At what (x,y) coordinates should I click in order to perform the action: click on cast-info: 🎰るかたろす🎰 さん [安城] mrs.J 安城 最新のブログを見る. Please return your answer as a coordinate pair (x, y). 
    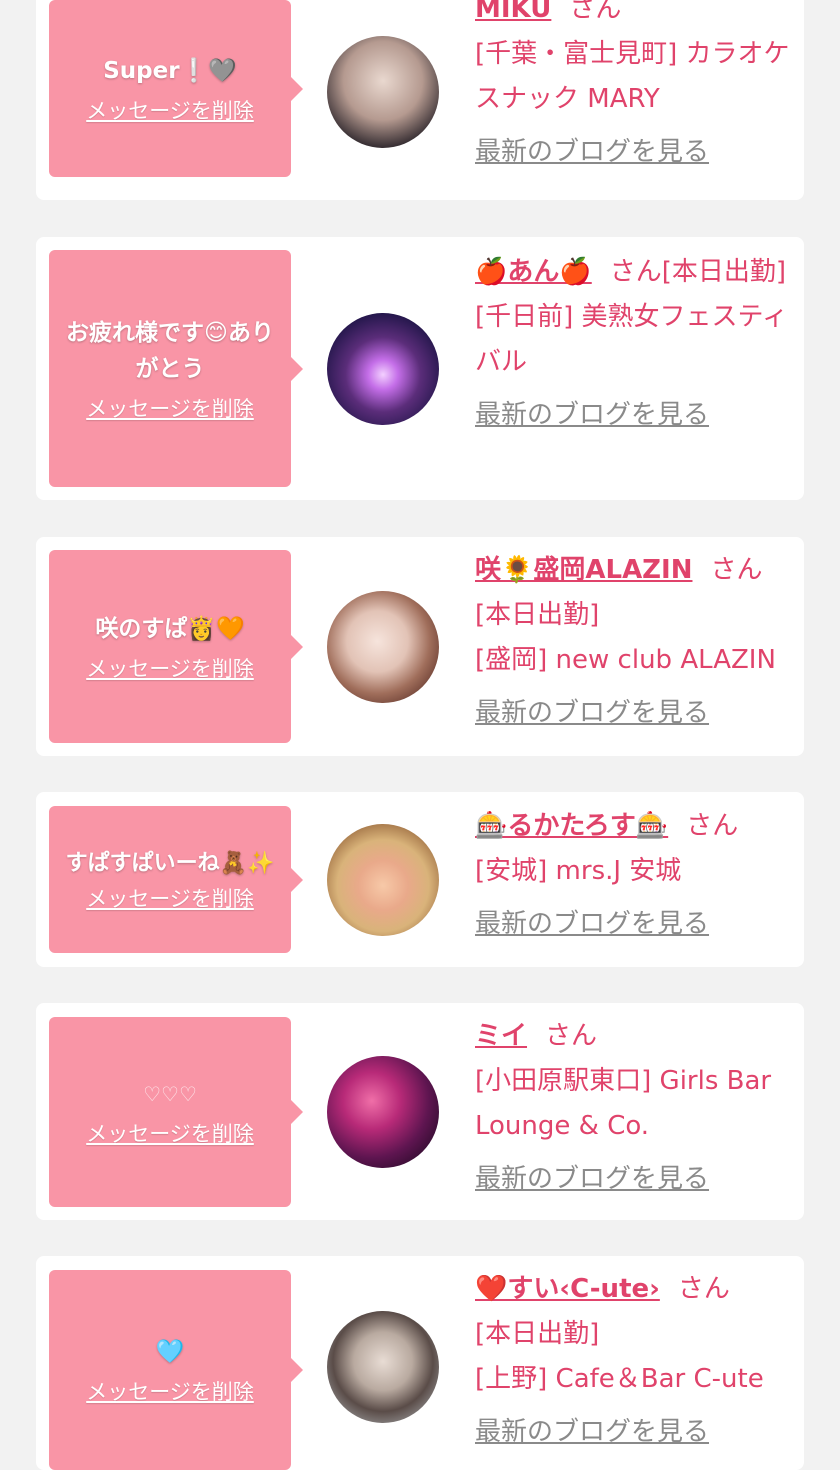
    Looking at the image, I should click on (635, 875).